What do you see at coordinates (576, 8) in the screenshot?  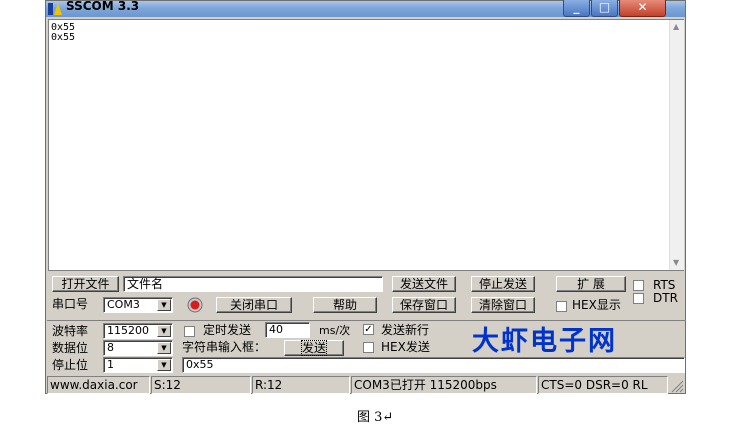 I see `minimize-button: _` at bounding box center [576, 8].